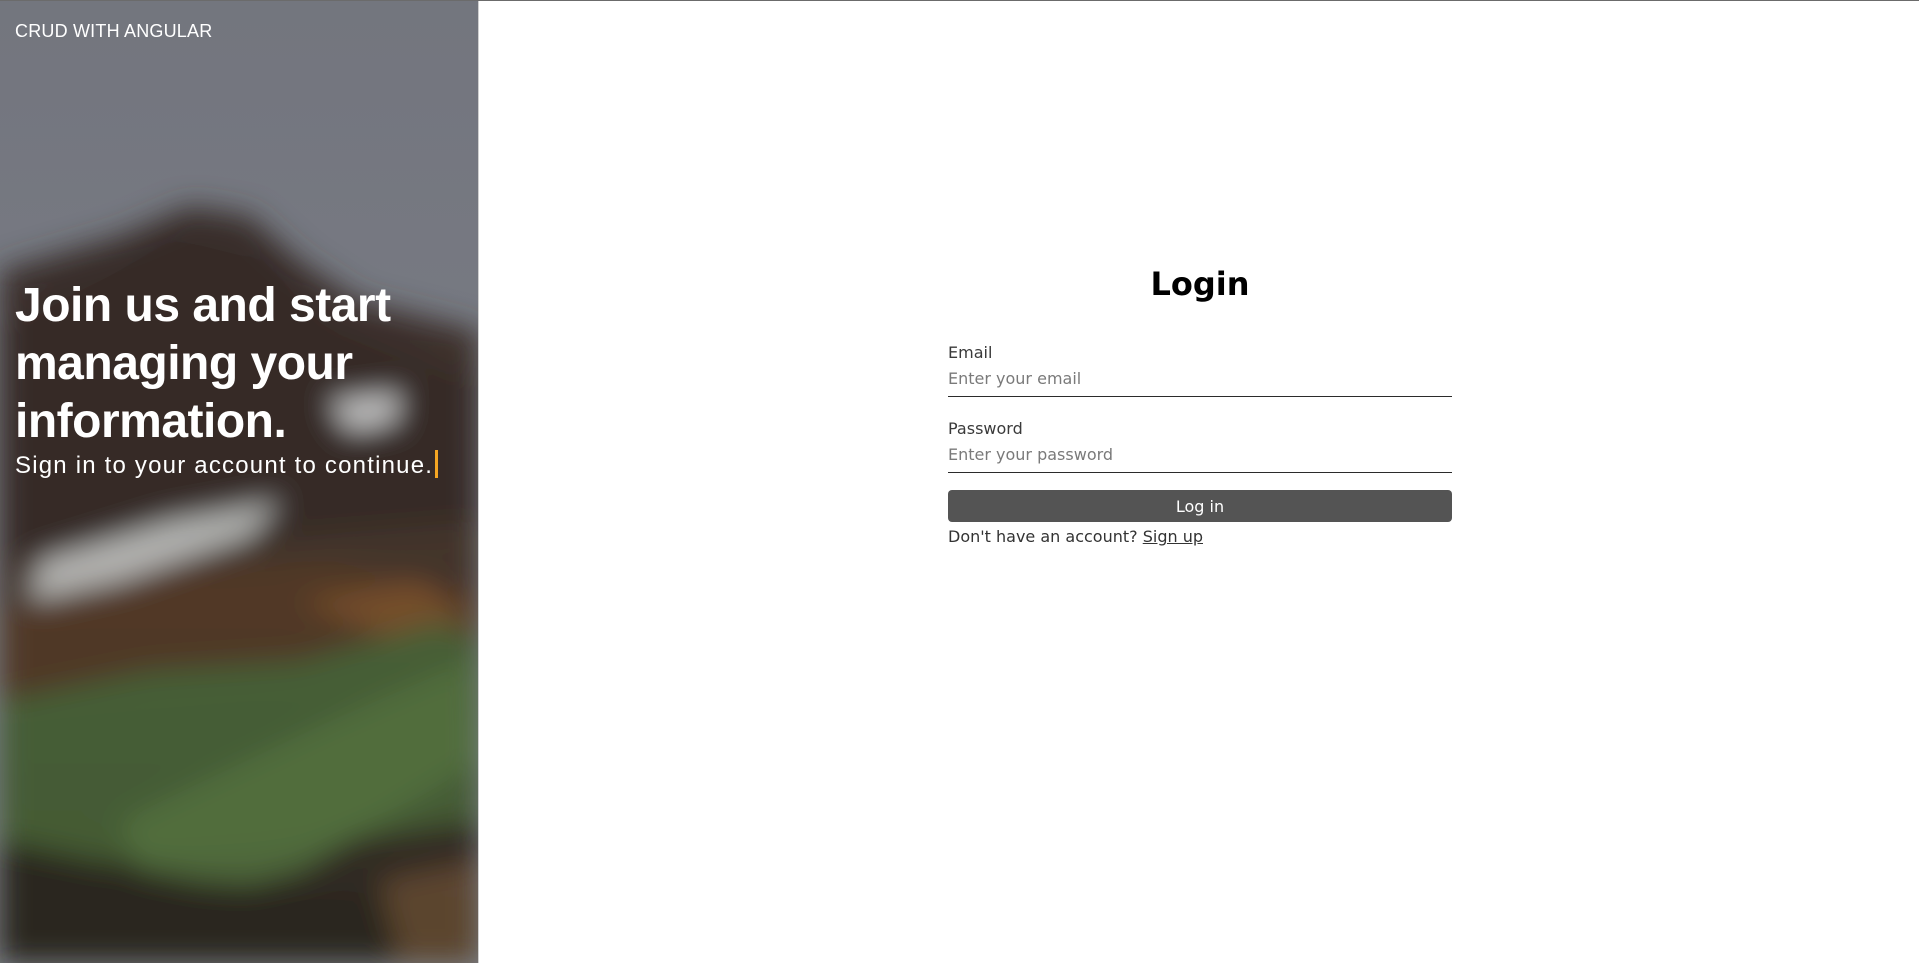 This screenshot has height=963, width=1919. What do you see at coordinates (985, 428) in the screenshot?
I see `password-label: Password` at bounding box center [985, 428].